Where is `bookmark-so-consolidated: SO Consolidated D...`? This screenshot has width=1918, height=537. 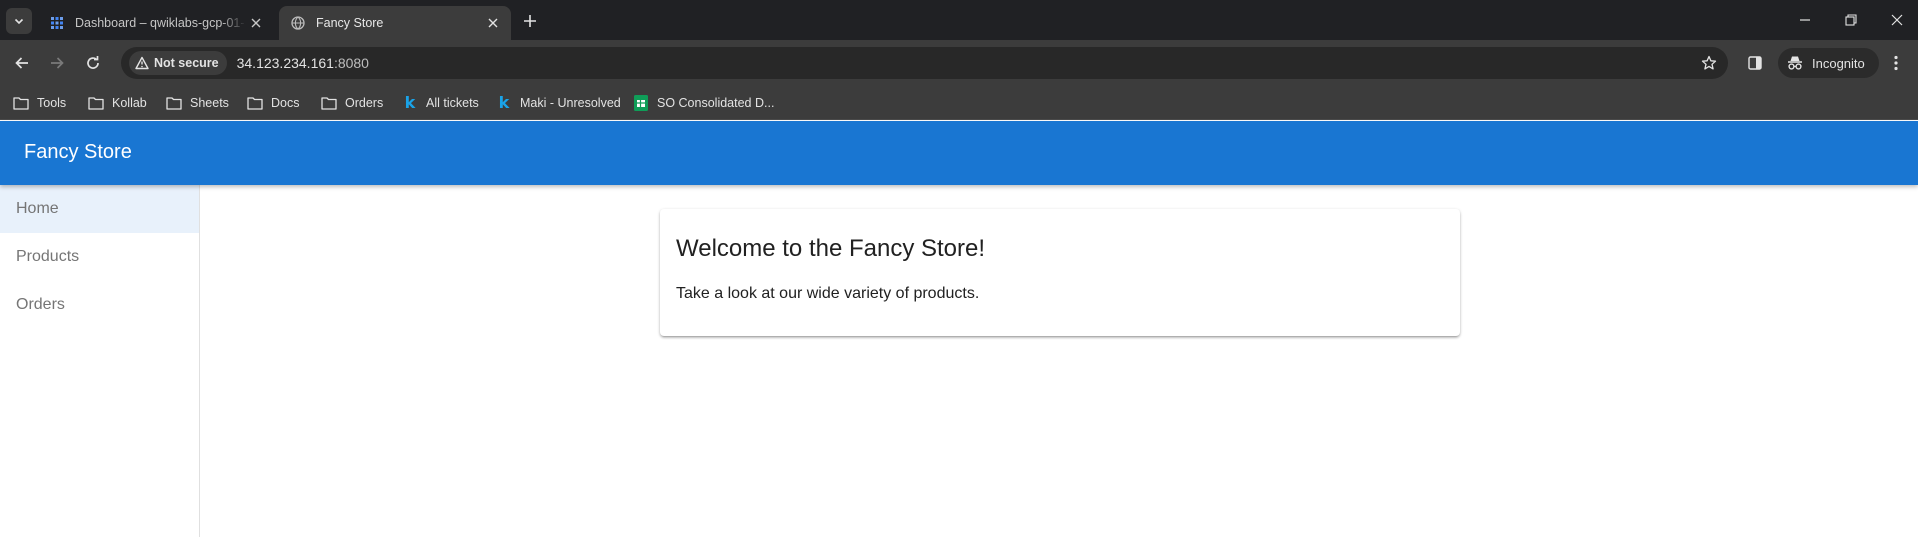 bookmark-so-consolidated: SO Consolidated D... is located at coordinates (703, 103).